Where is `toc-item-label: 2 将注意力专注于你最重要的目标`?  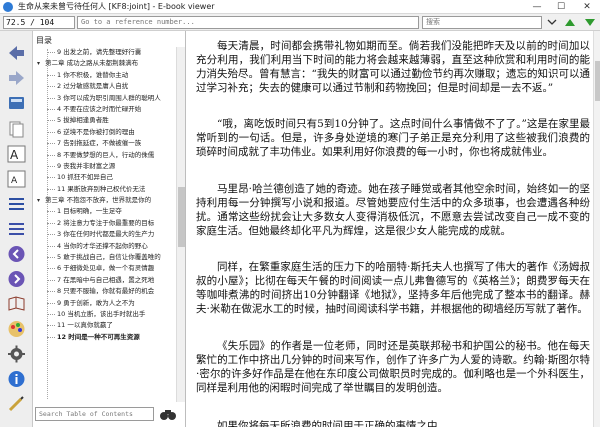 toc-item-label: 2 将注意力专注于你最重要的目标 is located at coordinates (106, 222).